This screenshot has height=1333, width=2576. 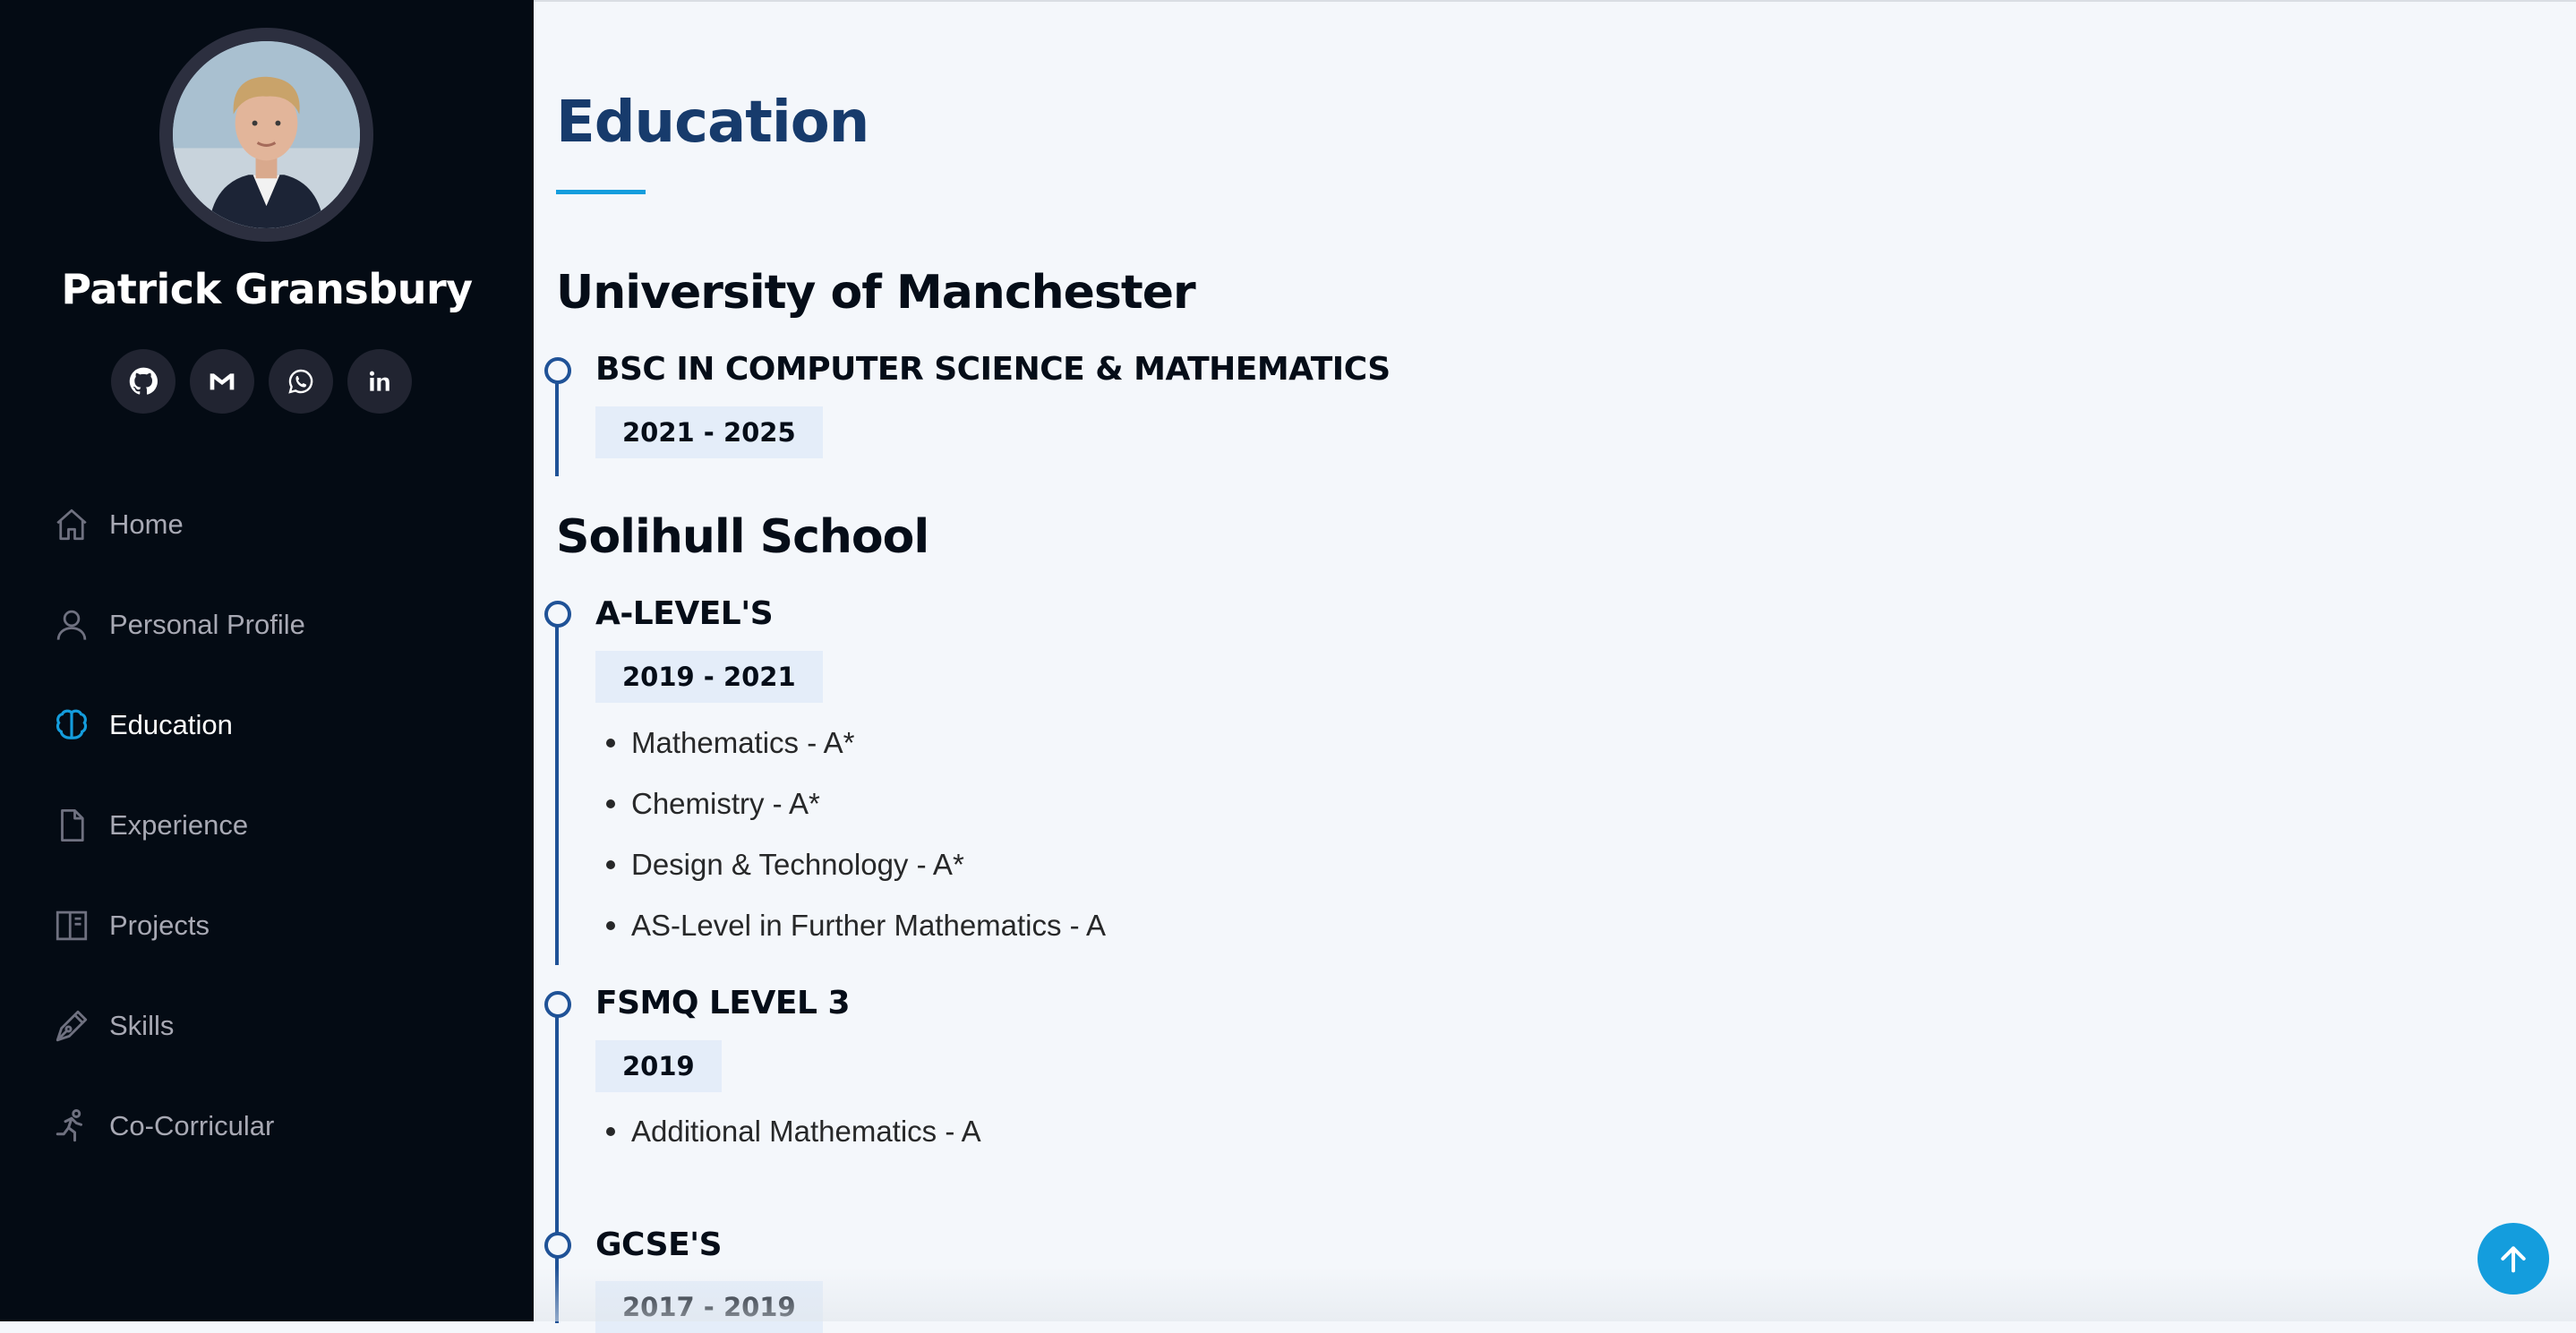 What do you see at coordinates (71, 725) in the screenshot?
I see `brain-icon` at bounding box center [71, 725].